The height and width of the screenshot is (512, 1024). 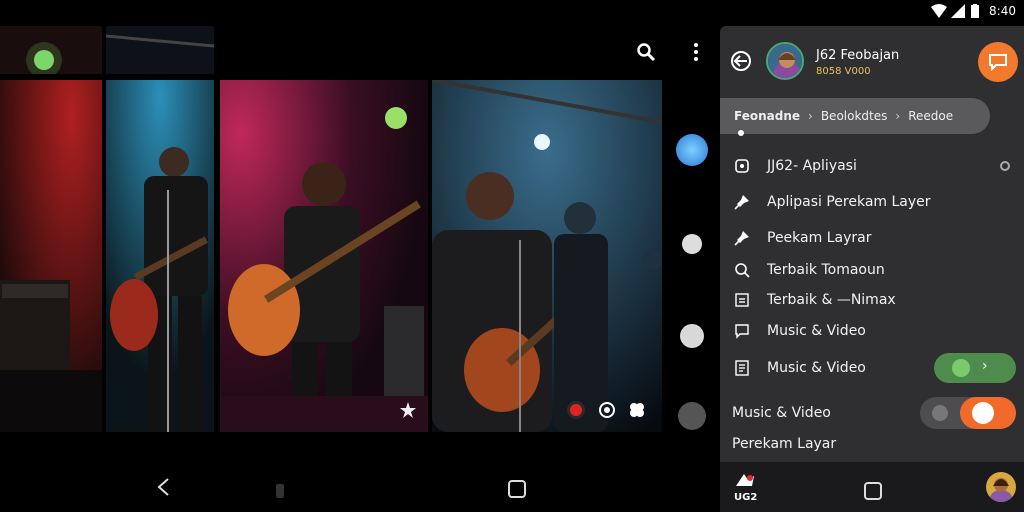 I want to click on menu-item-recorder-app: Aplipasi Perekam Layer, so click(x=872, y=202).